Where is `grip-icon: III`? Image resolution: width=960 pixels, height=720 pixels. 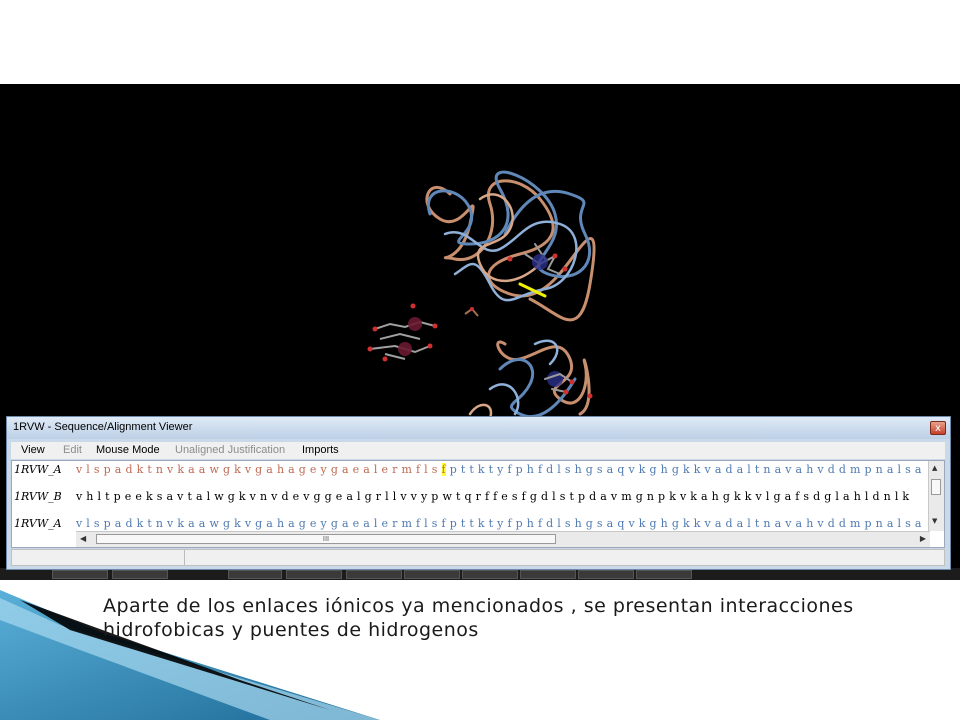
grip-icon: III is located at coordinates (326, 539).